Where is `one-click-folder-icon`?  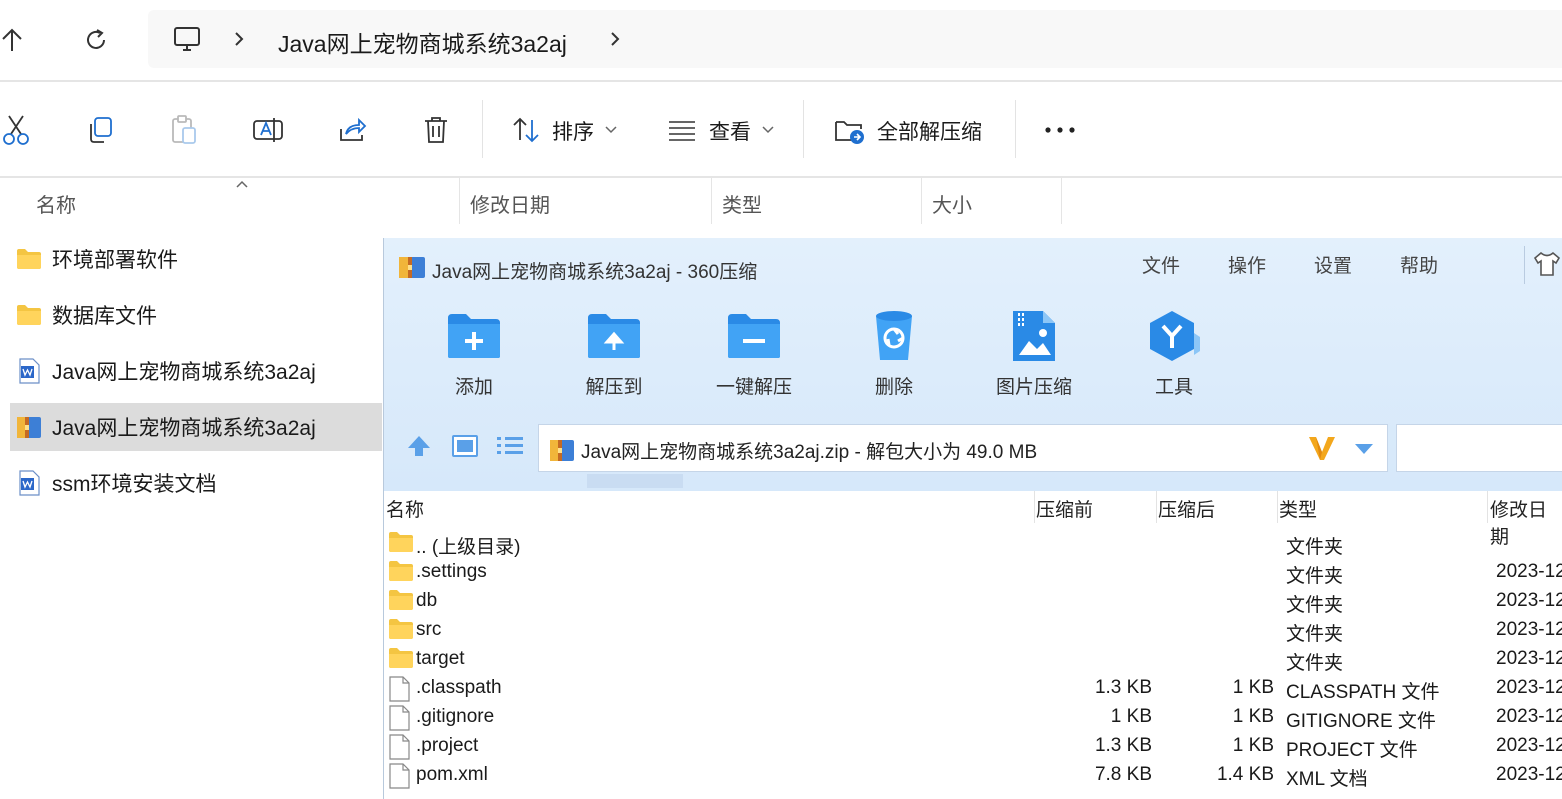 one-click-folder-icon is located at coordinates (754, 336).